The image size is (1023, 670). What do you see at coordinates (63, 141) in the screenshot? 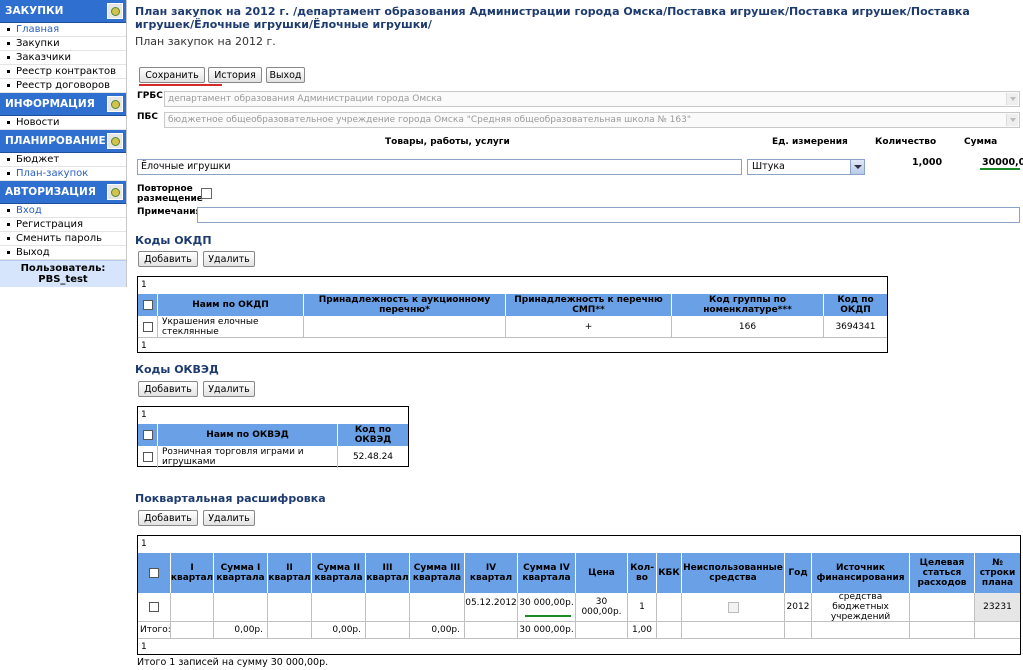
I see `sidebar-section-planning: ПЛАНИРОВАНИЕ` at bounding box center [63, 141].